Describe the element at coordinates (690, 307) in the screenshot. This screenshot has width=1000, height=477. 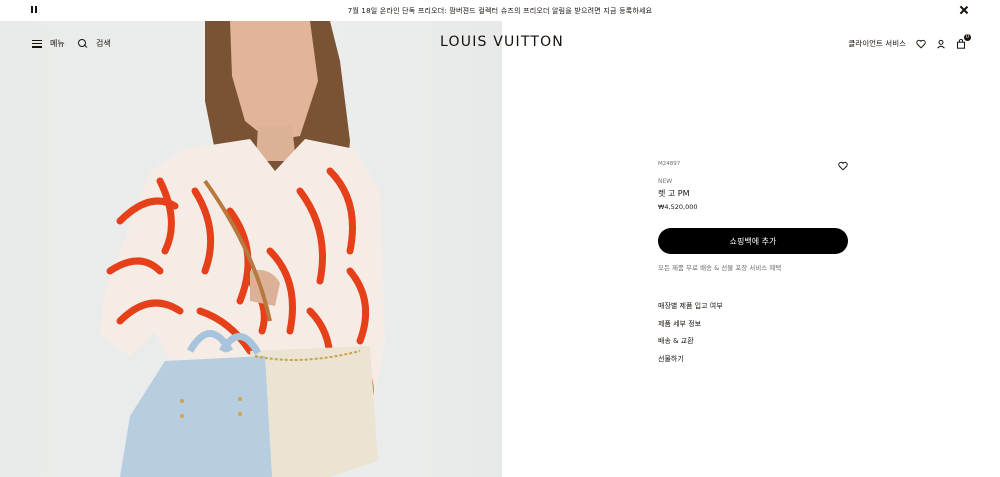
I see `store-availability-link: 매장별 제품 입고 여부` at that location.